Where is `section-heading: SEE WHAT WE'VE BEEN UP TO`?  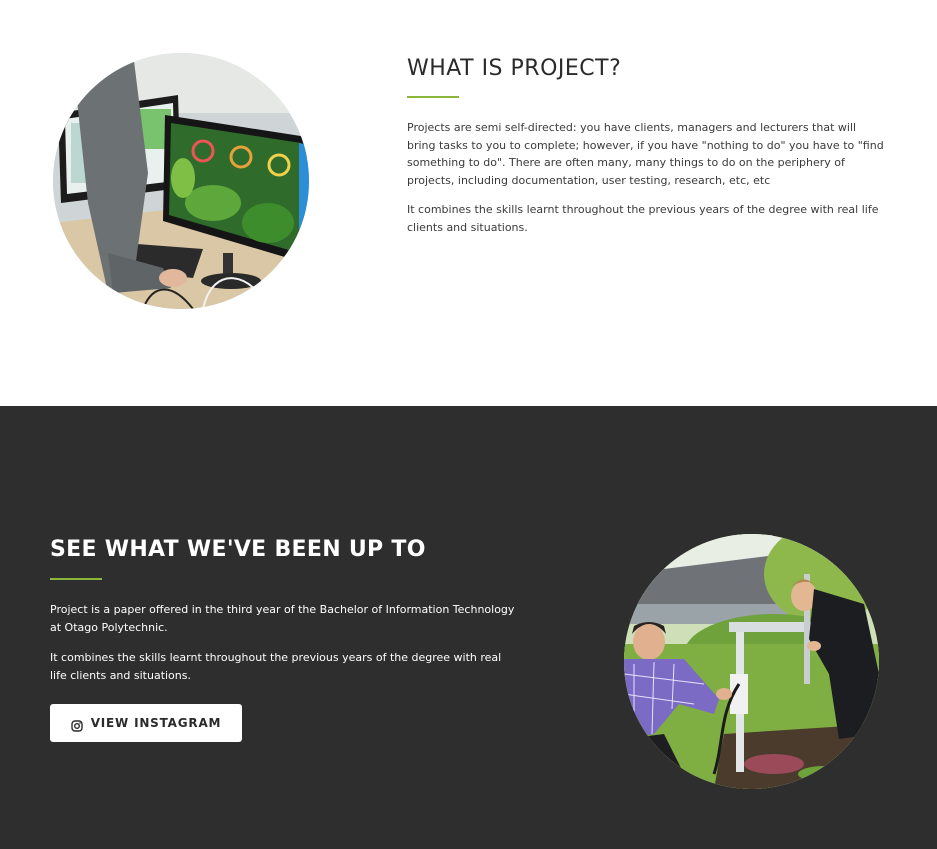
section-heading: SEE WHAT WE'VE BEEN UP TO is located at coordinates (238, 549).